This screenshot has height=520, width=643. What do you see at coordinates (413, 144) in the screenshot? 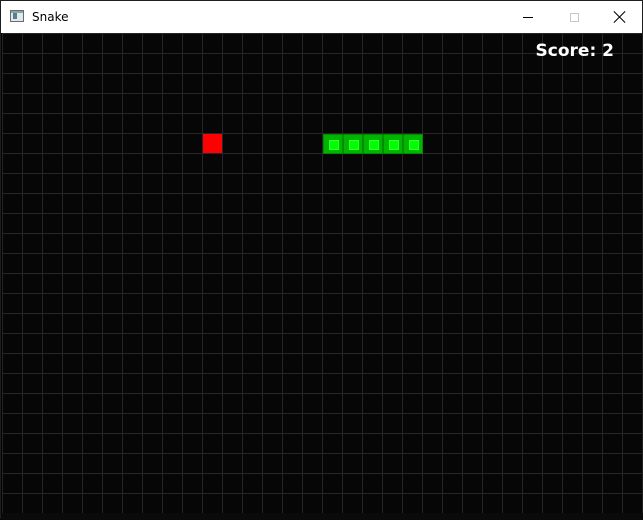
I see `snake-head` at bounding box center [413, 144].